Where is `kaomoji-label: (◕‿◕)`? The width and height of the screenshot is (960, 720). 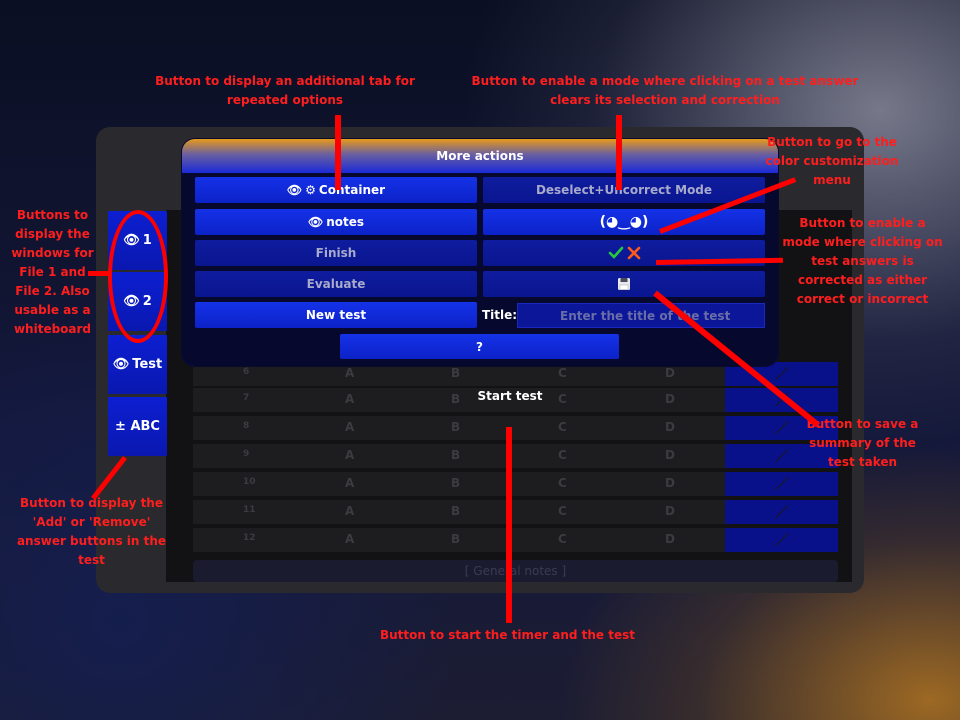
kaomoji-label: (◕‿◕) is located at coordinates (624, 222).